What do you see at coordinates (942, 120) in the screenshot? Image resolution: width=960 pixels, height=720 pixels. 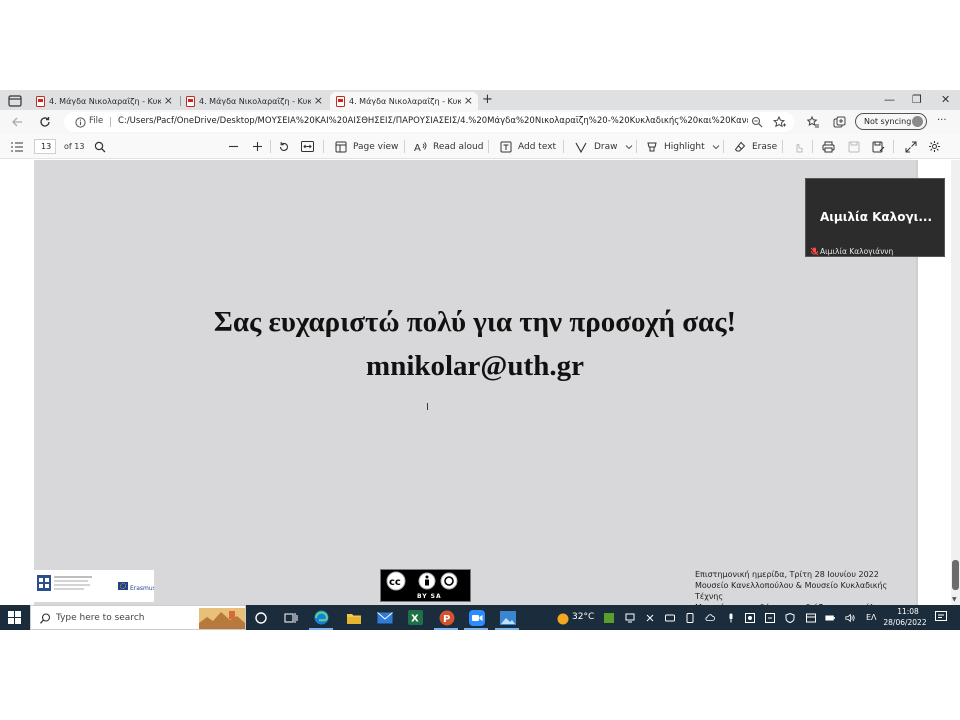 I see `more-menu-button: ···` at bounding box center [942, 120].